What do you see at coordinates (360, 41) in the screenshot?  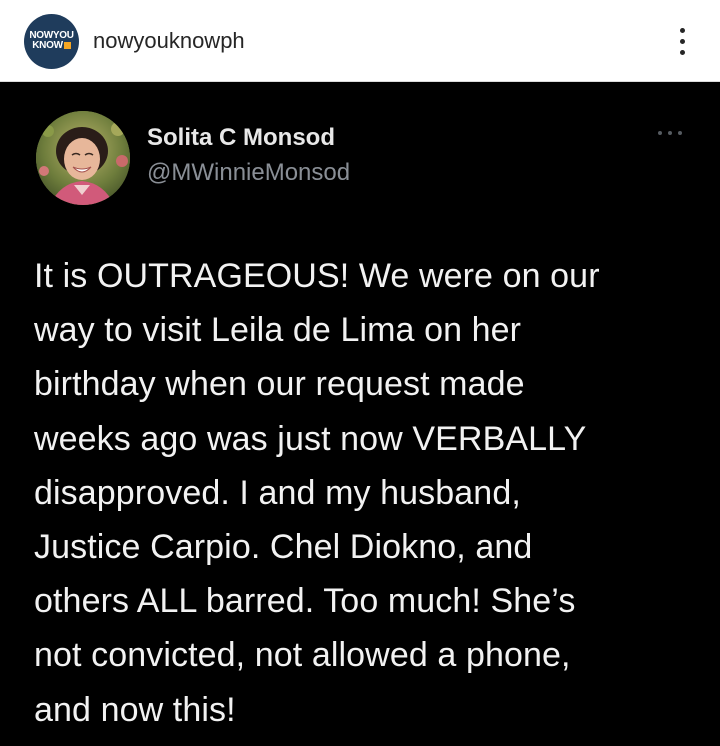 I see `post-header: NOWYOU KNOW nowyouknowph` at bounding box center [360, 41].